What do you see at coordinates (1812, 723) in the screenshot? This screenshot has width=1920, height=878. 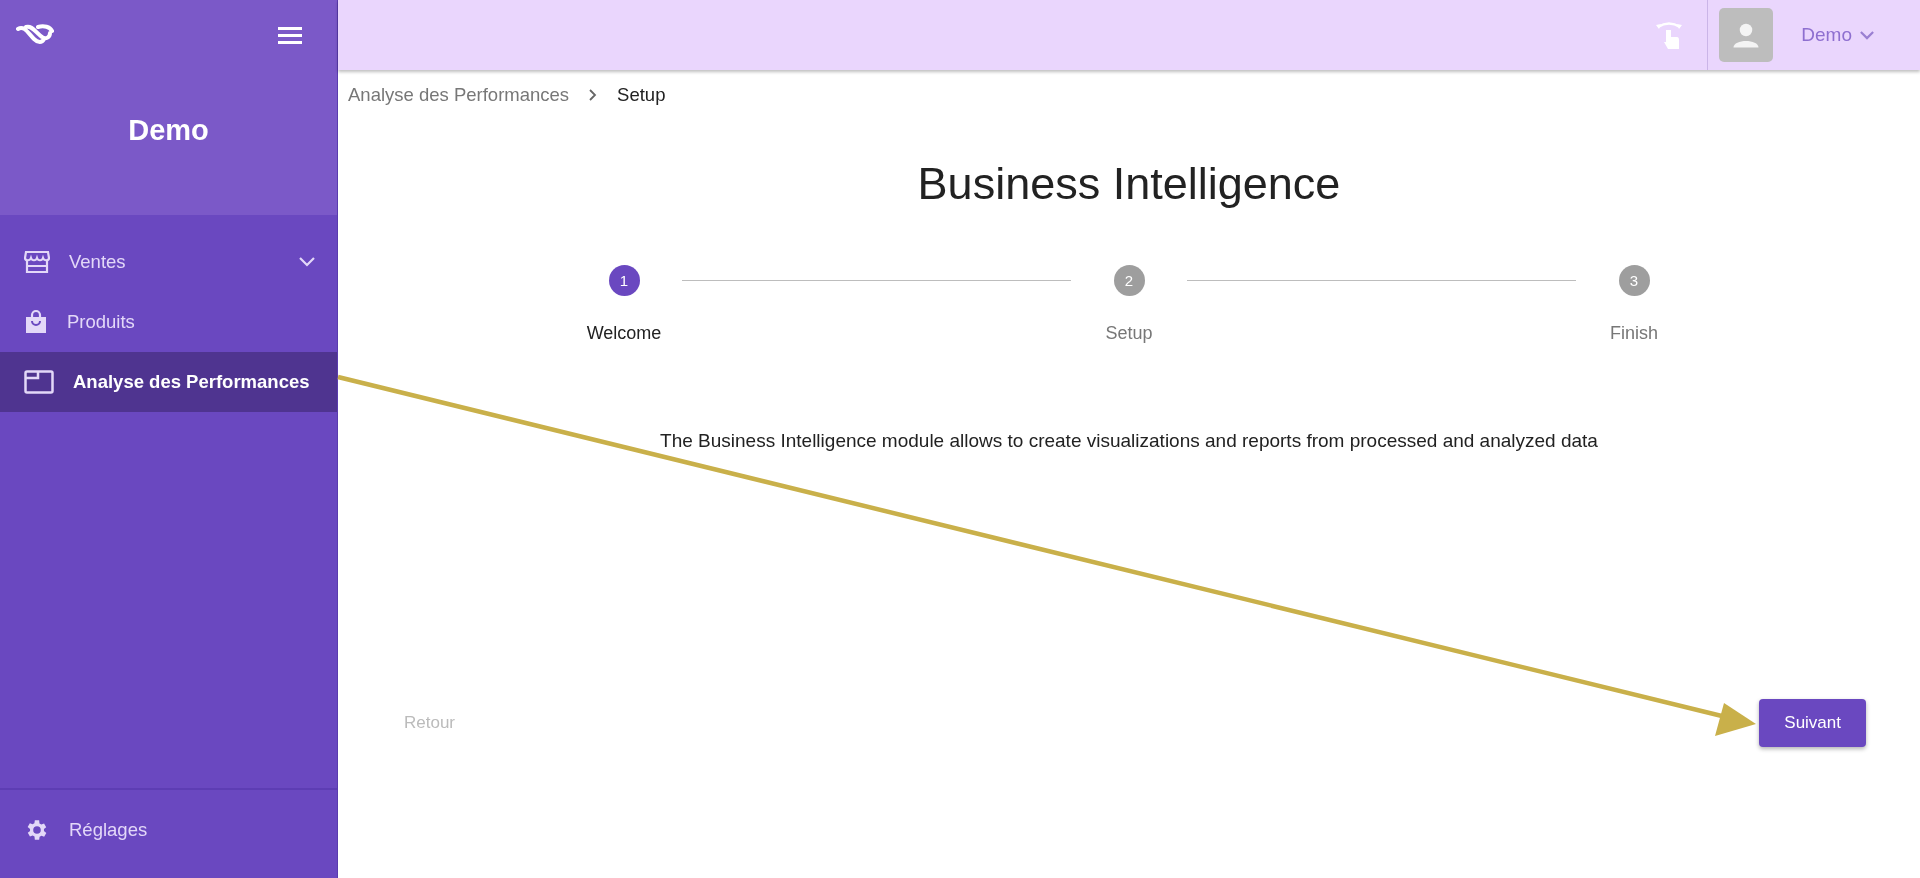 I see `next-button: Suivant` at bounding box center [1812, 723].